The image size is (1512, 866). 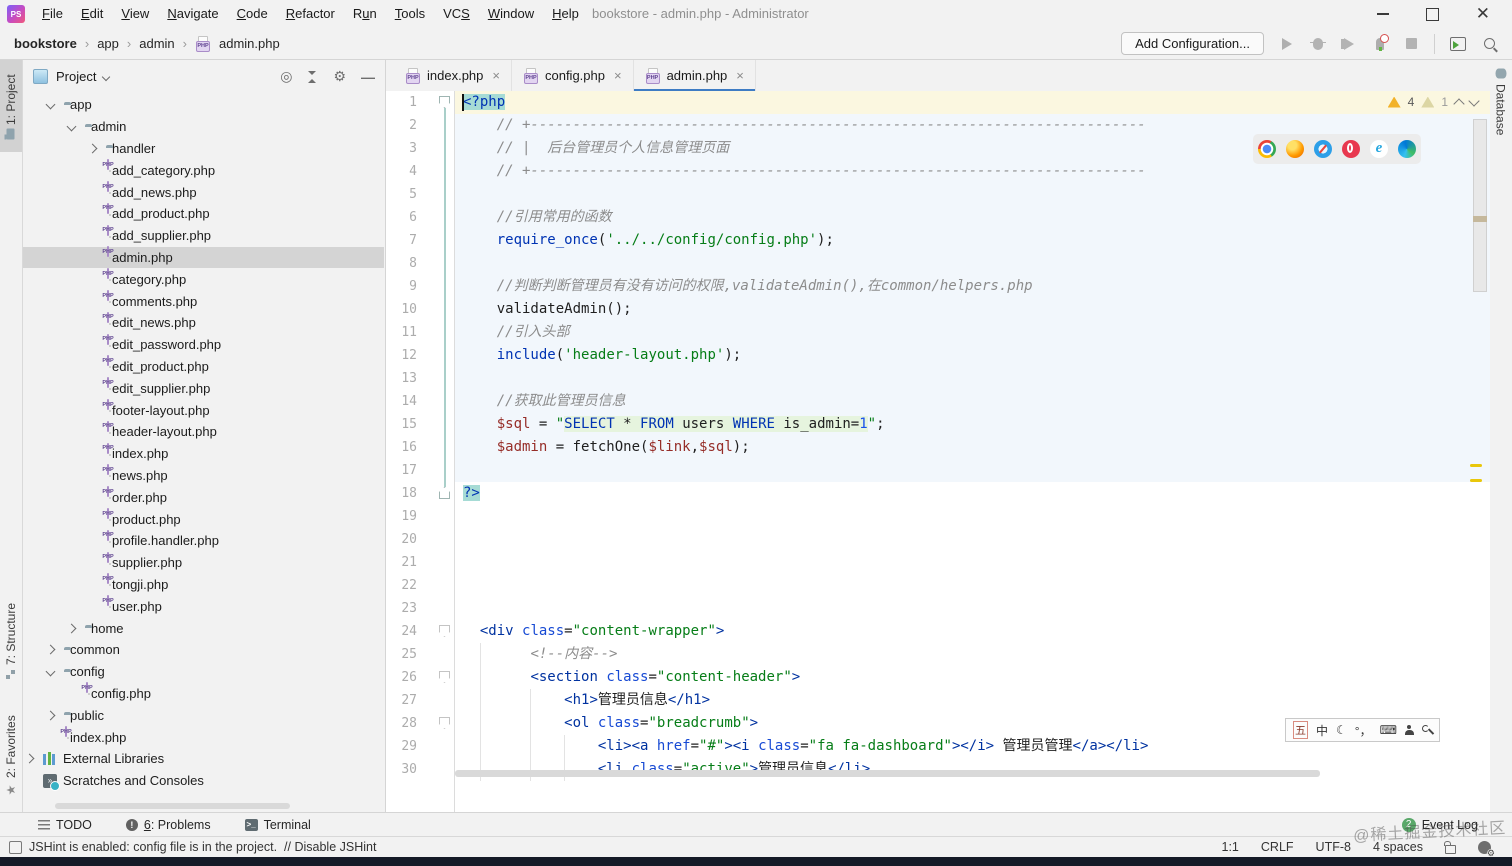 I want to click on project-dropdown-chevron-icon, so click(x=106, y=76).